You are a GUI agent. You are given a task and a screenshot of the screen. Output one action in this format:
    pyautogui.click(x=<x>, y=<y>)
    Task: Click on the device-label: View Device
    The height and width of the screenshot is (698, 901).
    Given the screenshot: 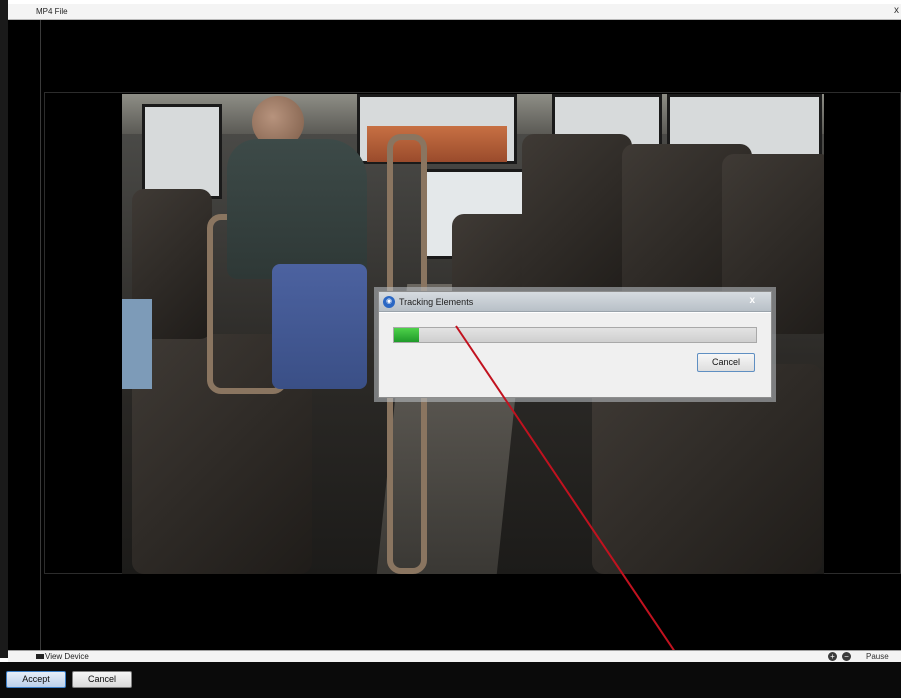 What is the action you would take?
    pyautogui.click(x=62, y=656)
    